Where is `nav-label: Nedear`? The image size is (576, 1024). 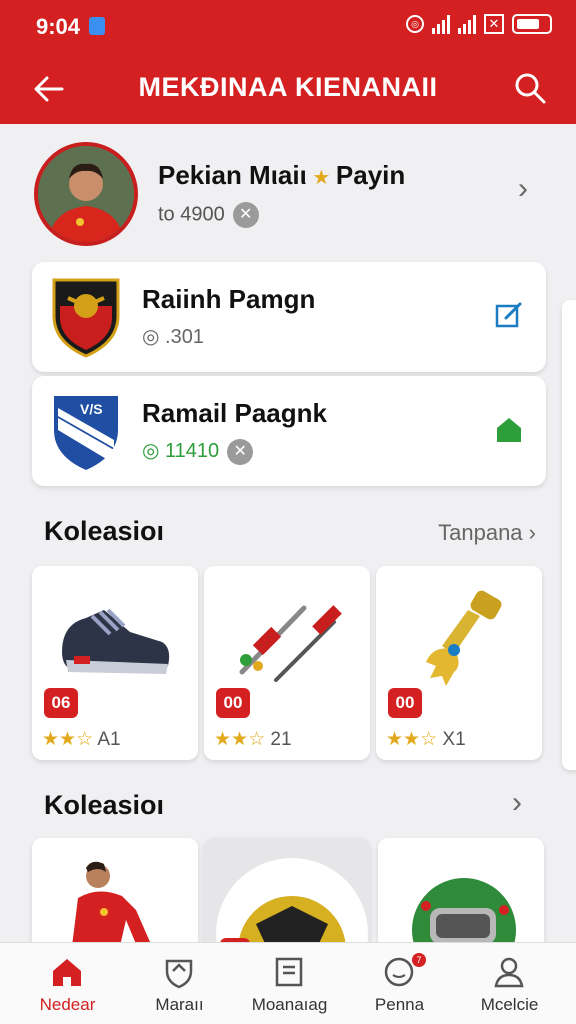
nav-label: Nedear is located at coordinates (67, 1004).